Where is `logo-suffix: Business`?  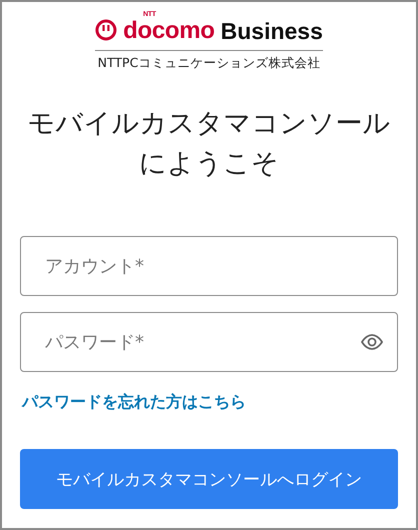 logo-suffix: Business is located at coordinates (271, 31).